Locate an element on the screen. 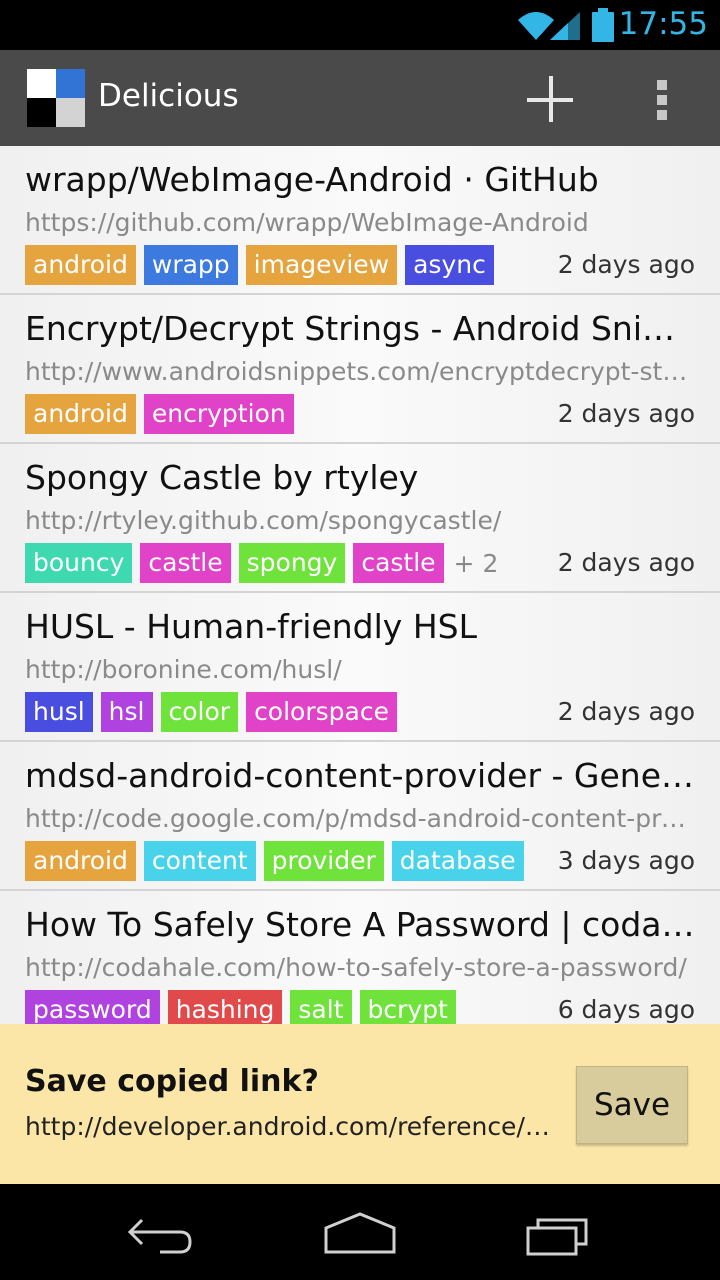 The image size is (720, 1280). tag: hashing is located at coordinates (225, 1007).